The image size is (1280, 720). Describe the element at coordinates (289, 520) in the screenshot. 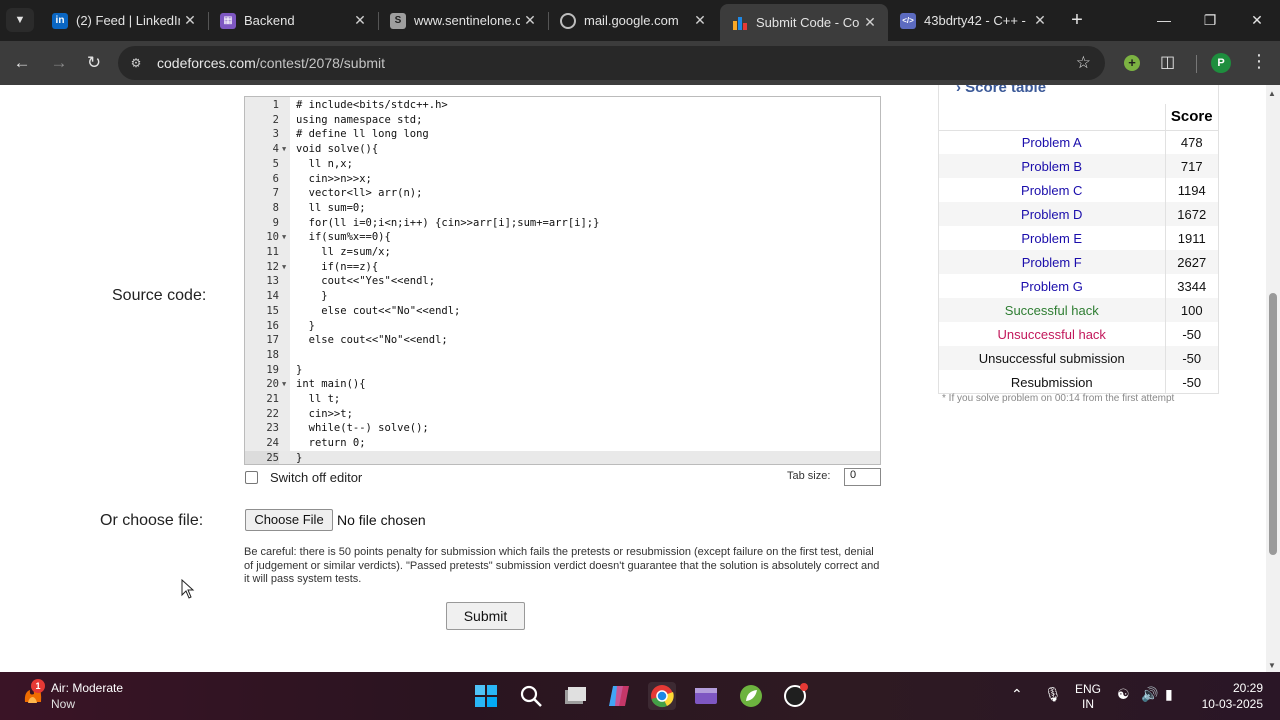

I see `choose-file-button: Choose File` at that location.